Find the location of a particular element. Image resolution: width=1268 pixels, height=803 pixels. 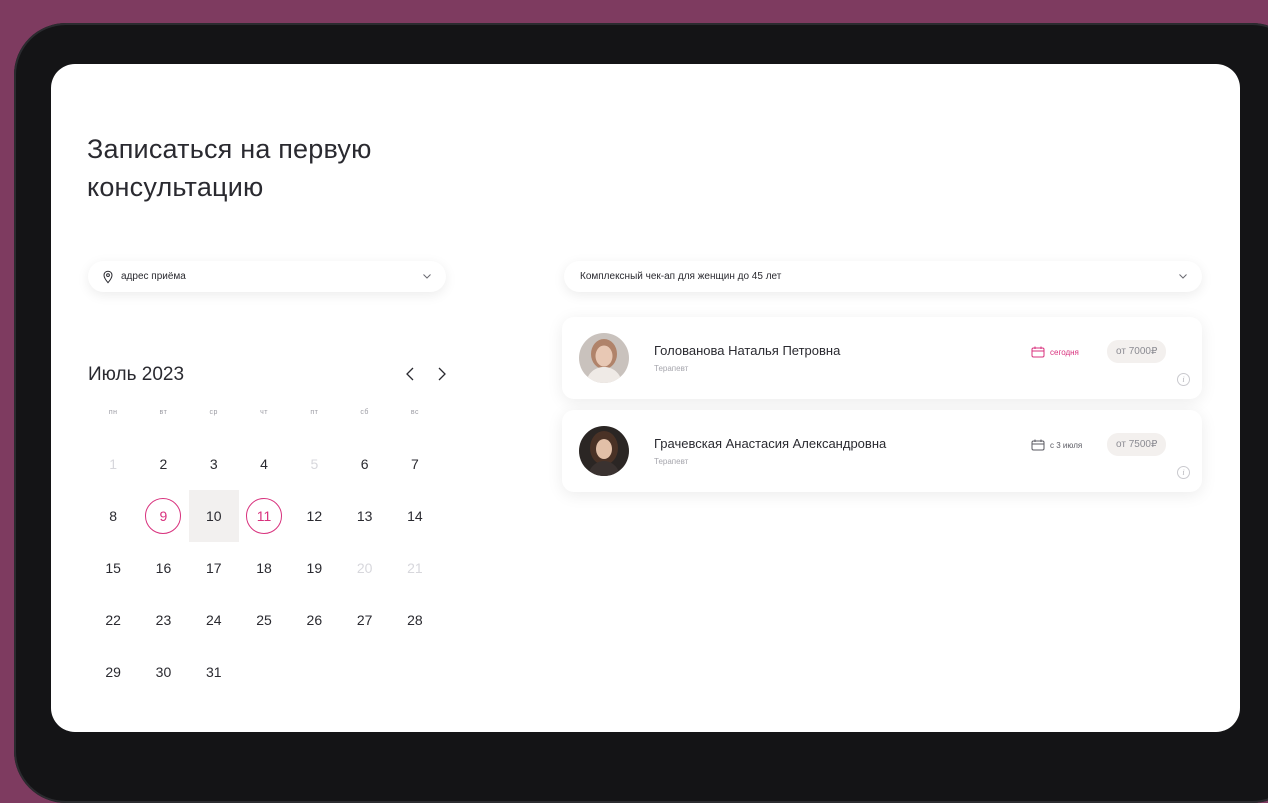

availability: с 3 июля is located at coordinates (1056, 445).